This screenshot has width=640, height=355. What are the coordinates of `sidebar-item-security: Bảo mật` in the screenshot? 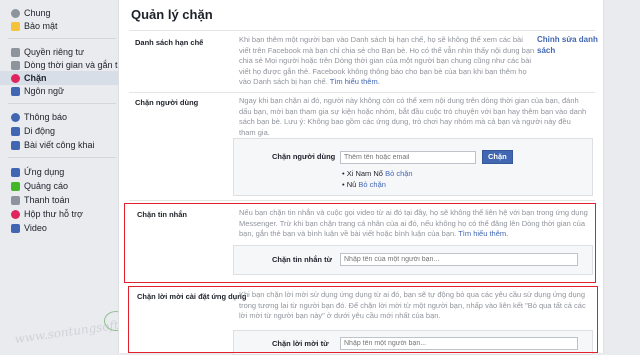 It's located at (59, 26).